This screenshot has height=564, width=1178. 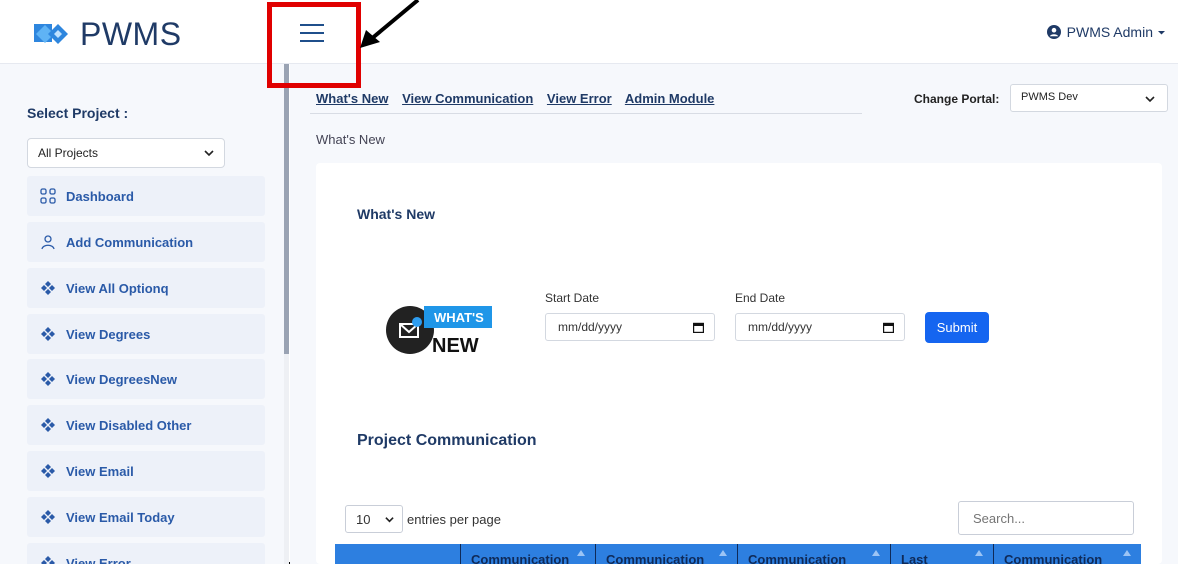 I want to click on sidebar-item-label: Dashboard, so click(x=100, y=196).